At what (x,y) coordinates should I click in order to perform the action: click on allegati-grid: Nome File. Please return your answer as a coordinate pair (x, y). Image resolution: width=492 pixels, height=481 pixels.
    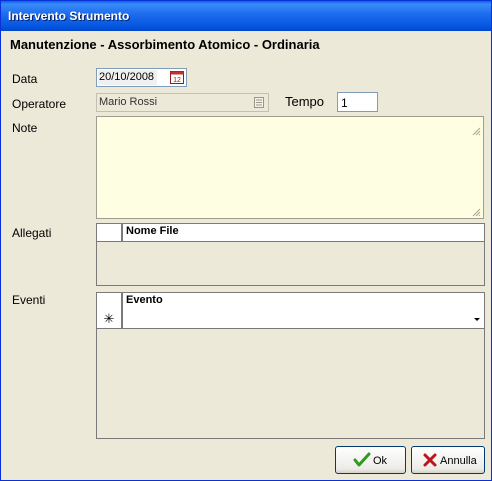
    Looking at the image, I should click on (290, 254).